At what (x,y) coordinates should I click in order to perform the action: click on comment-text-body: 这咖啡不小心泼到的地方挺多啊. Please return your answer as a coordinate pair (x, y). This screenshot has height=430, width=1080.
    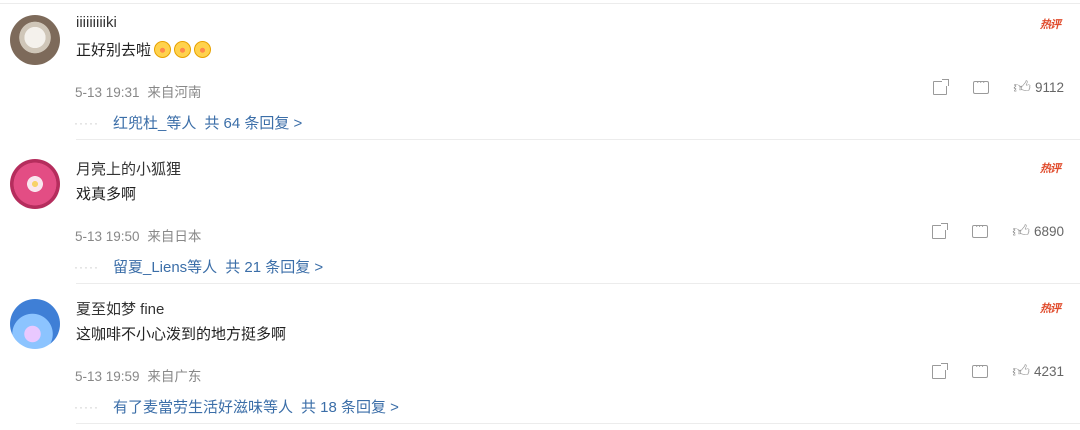
    Looking at the image, I should click on (181, 334).